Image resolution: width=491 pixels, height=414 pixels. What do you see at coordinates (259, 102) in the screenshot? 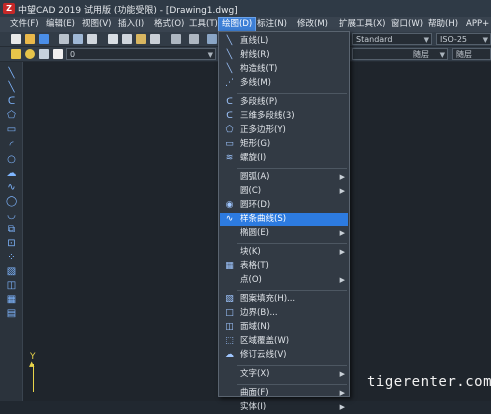
I see `draw-menu-item-label: 多段线(P)` at bounding box center [259, 102].